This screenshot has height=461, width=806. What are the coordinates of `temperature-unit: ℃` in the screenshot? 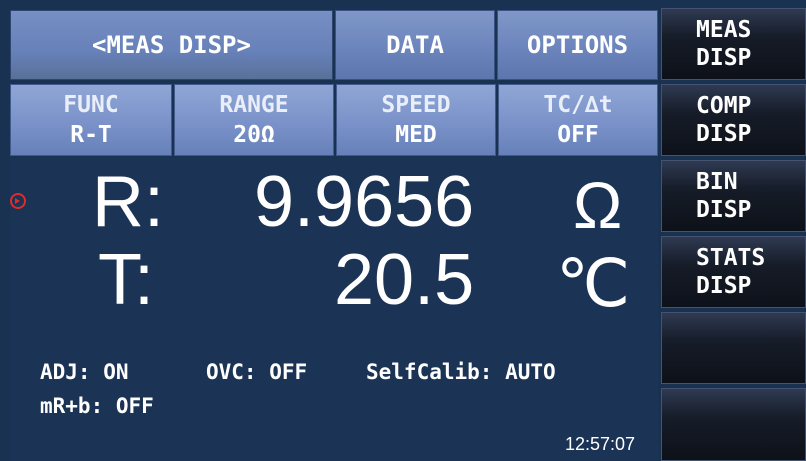 It's located at (593, 283).